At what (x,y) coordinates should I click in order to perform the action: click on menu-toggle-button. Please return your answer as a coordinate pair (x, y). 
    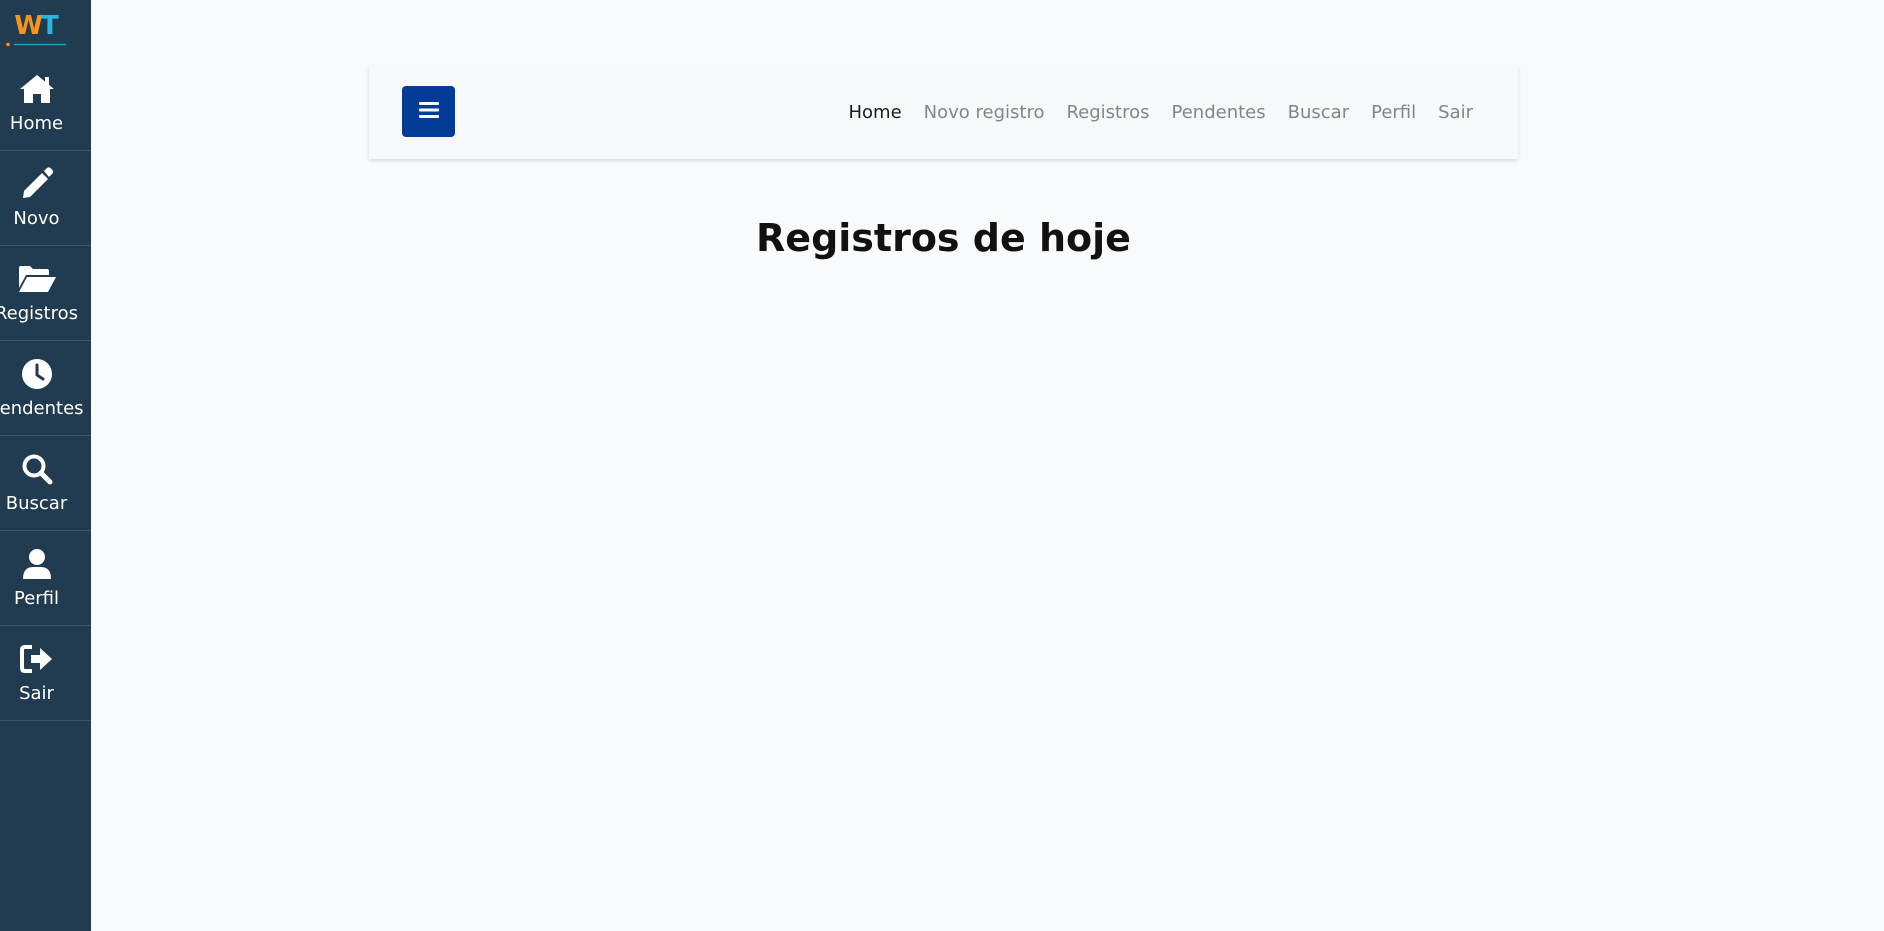
    Looking at the image, I should click on (428, 111).